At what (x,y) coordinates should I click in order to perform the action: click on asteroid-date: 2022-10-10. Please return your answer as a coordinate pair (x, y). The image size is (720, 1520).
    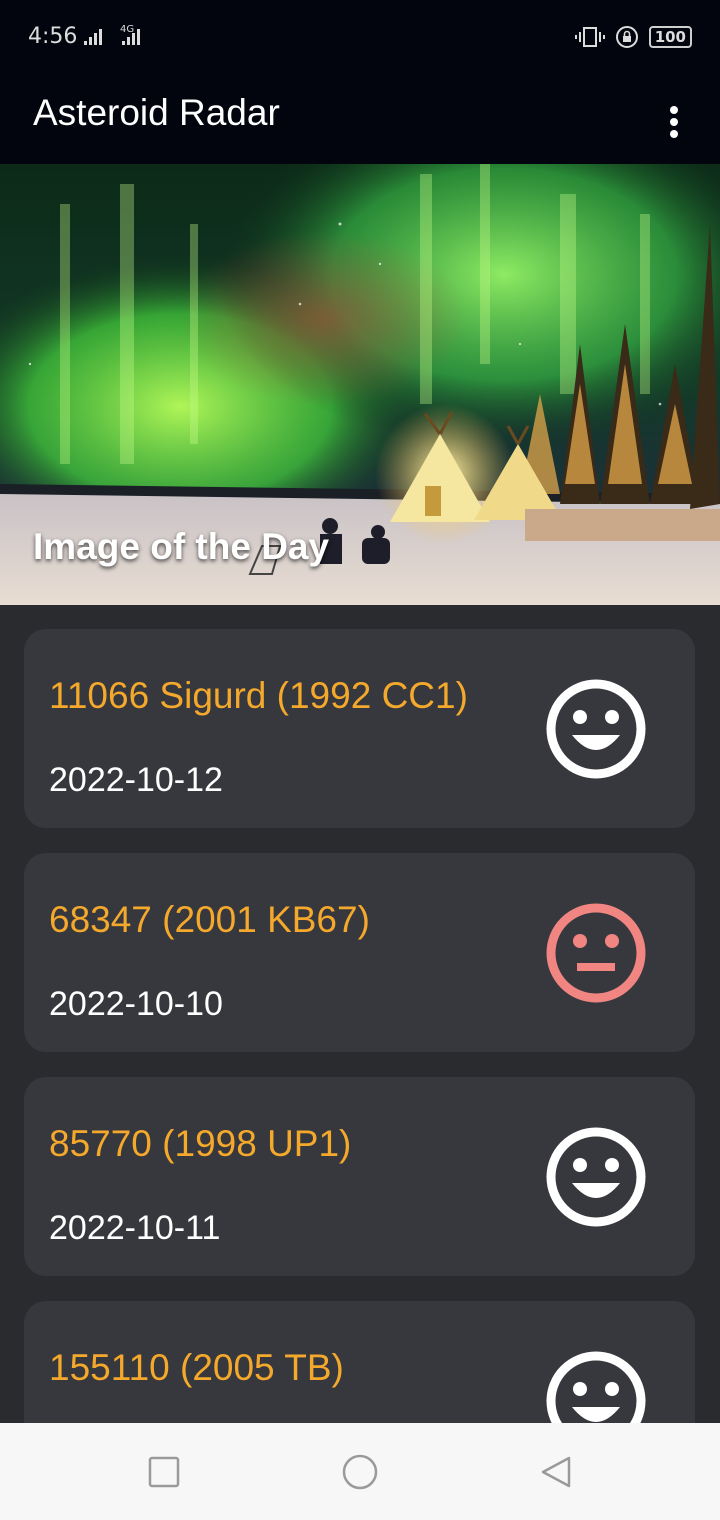
    Looking at the image, I should click on (136, 1004).